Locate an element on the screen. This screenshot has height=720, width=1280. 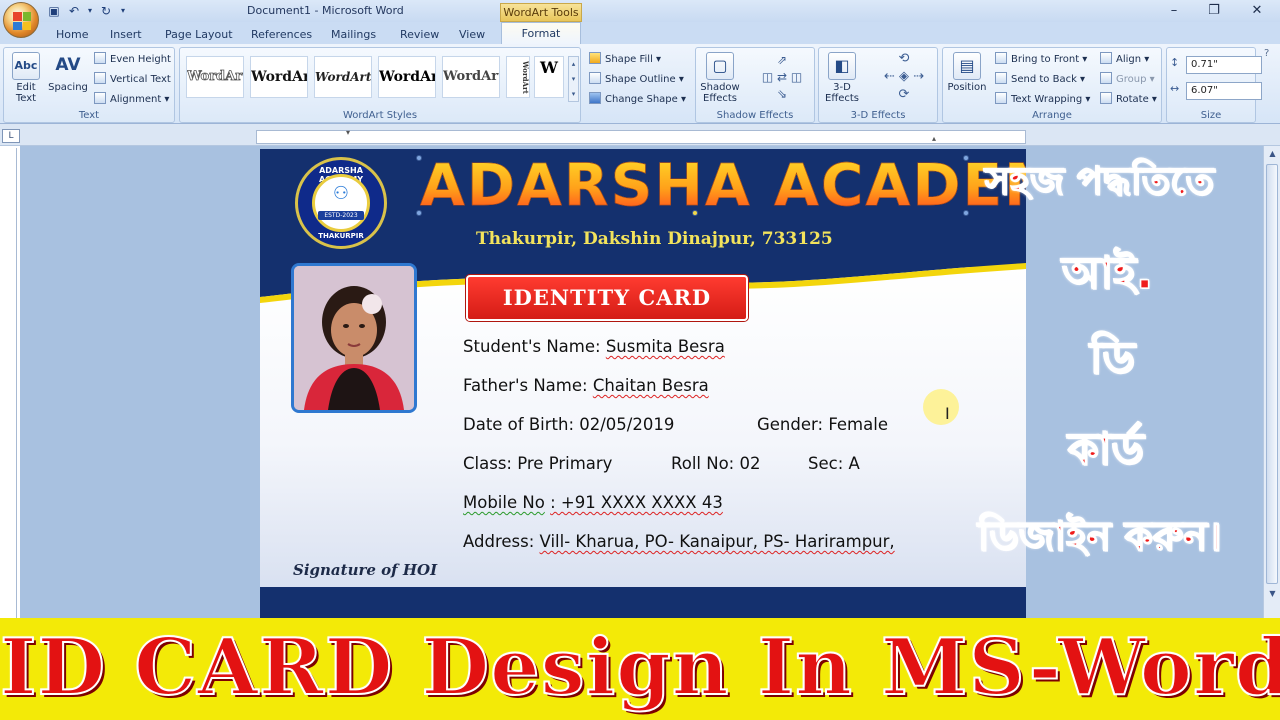
dob-field: Date of Birth: 02/05/2019 is located at coordinates (569, 424).